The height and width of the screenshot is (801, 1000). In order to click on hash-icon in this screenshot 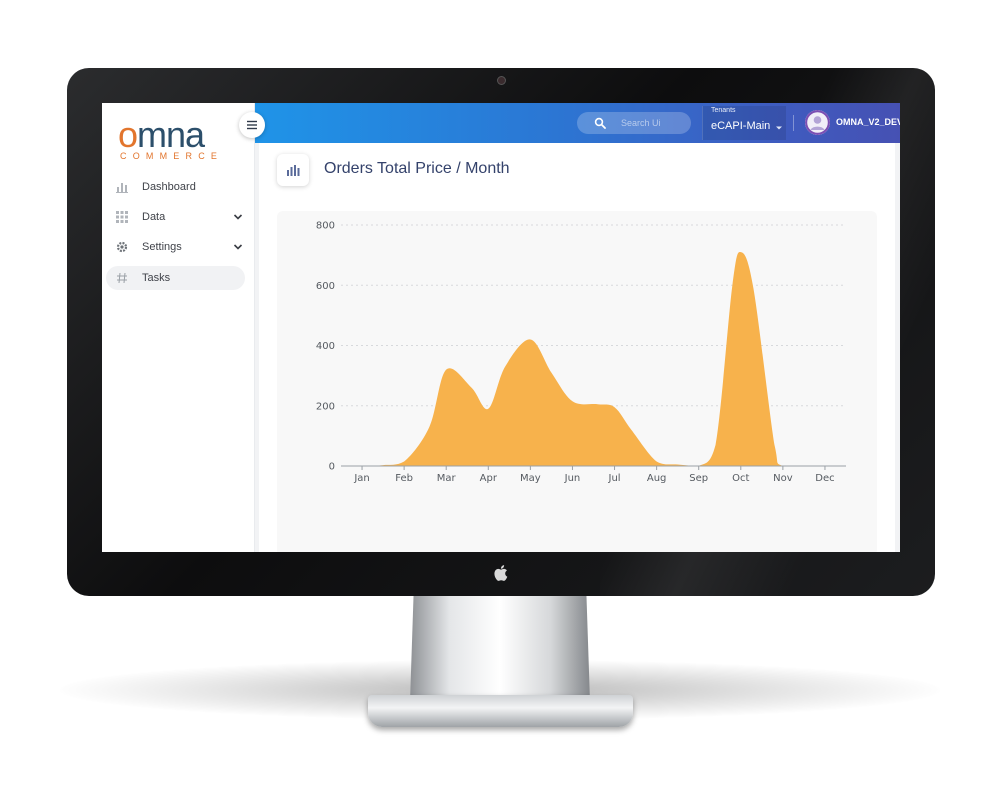, I will do `click(122, 278)`.